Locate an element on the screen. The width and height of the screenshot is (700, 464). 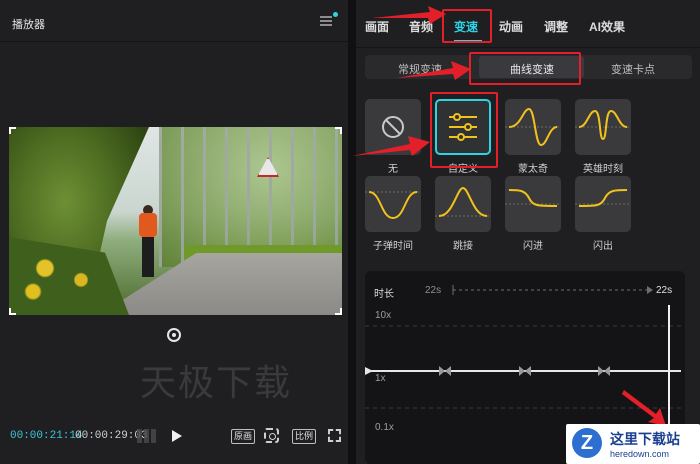
preset-custom is located at coordinates (463, 127).